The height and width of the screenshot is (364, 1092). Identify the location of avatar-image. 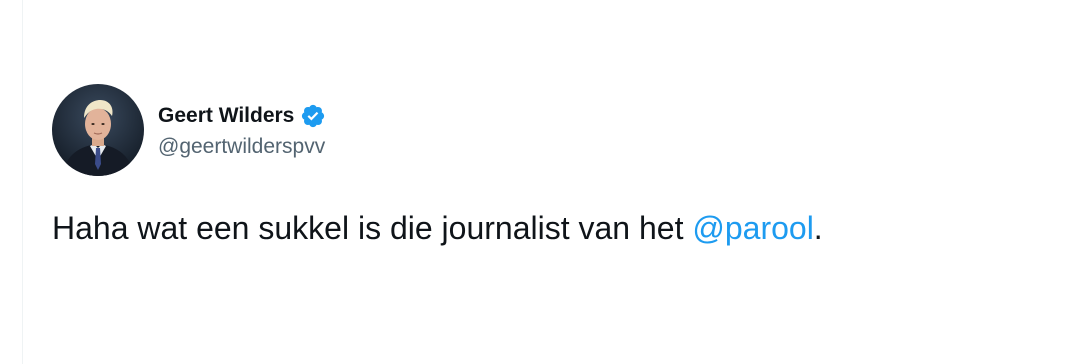
(98, 130).